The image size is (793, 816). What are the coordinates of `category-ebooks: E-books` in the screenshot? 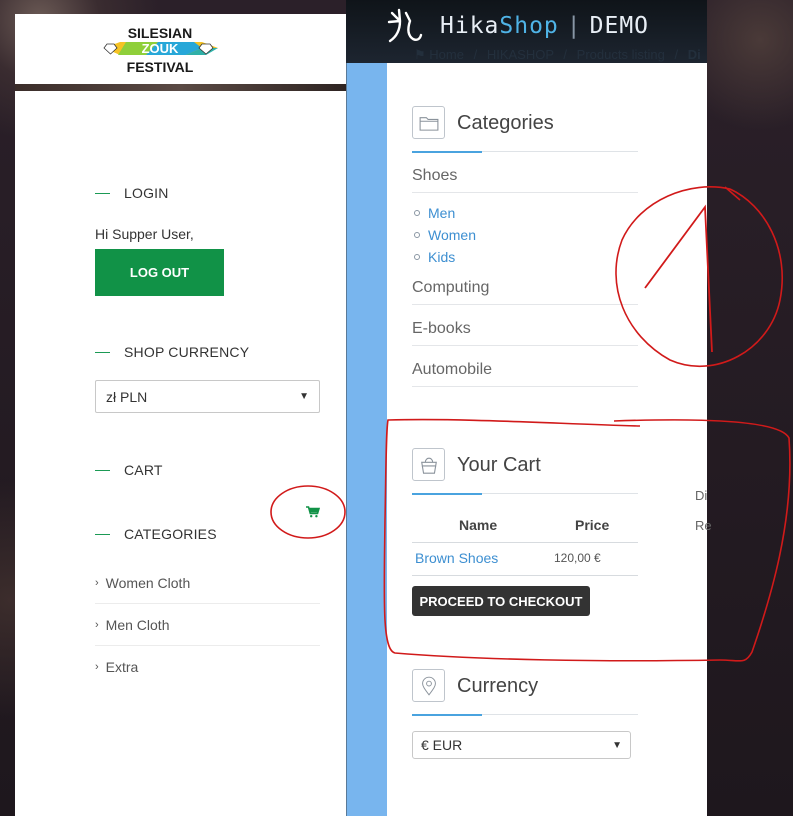 It's located at (525, 329).